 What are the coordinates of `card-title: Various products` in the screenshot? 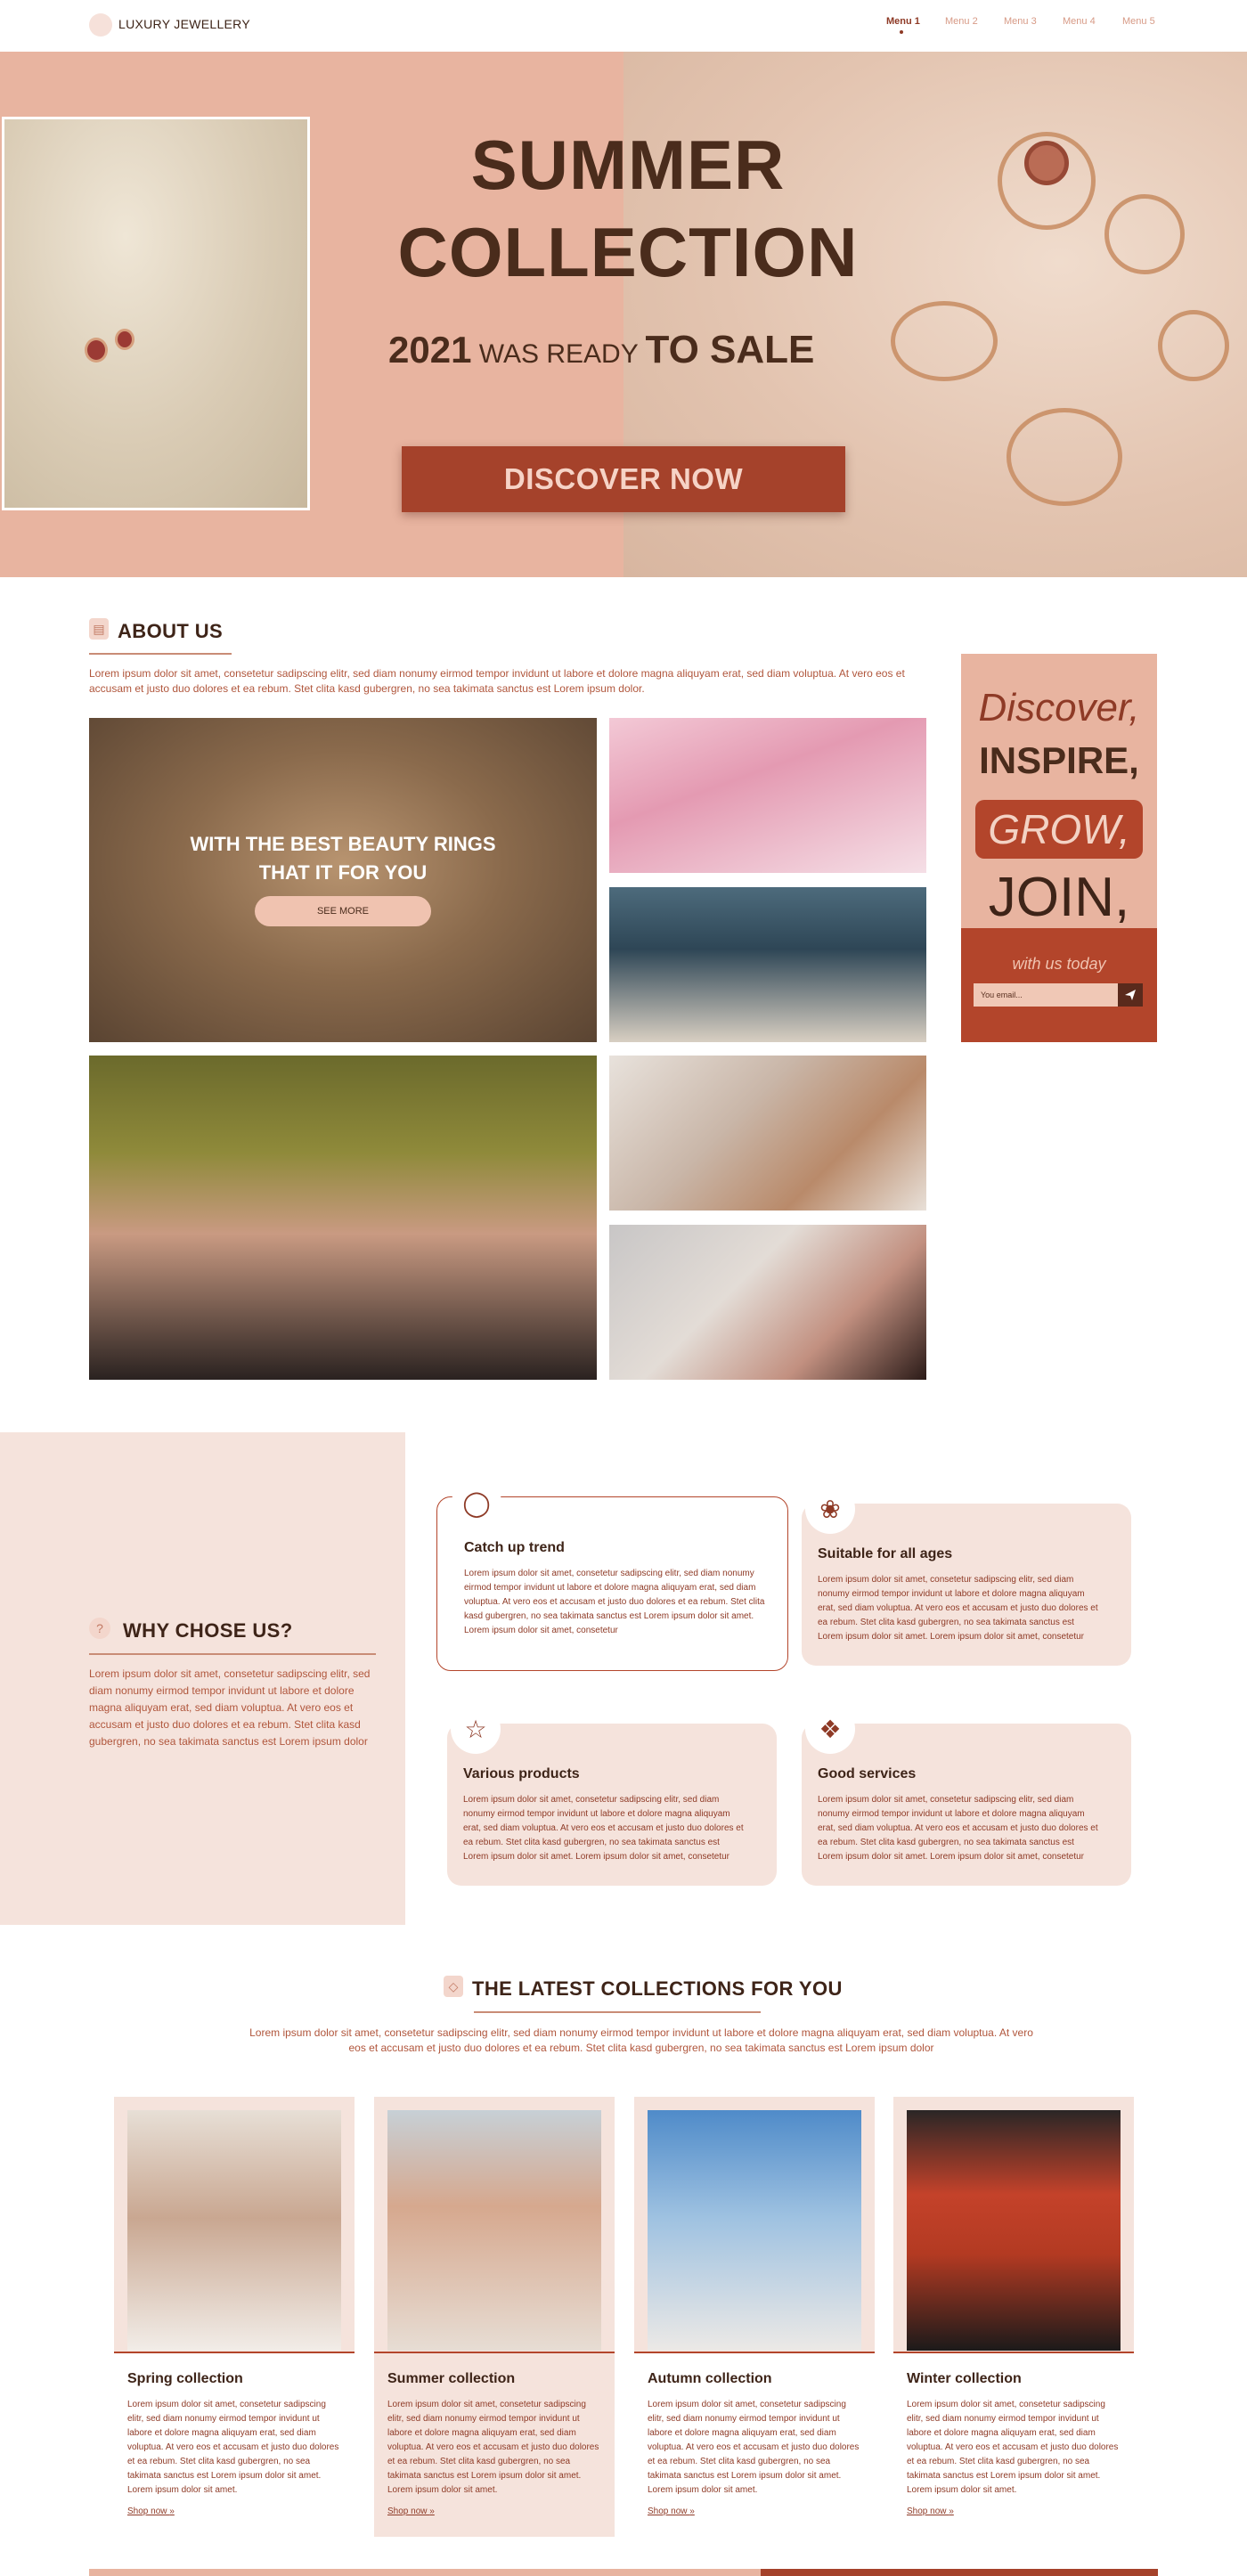 It's located at (521, 1773).